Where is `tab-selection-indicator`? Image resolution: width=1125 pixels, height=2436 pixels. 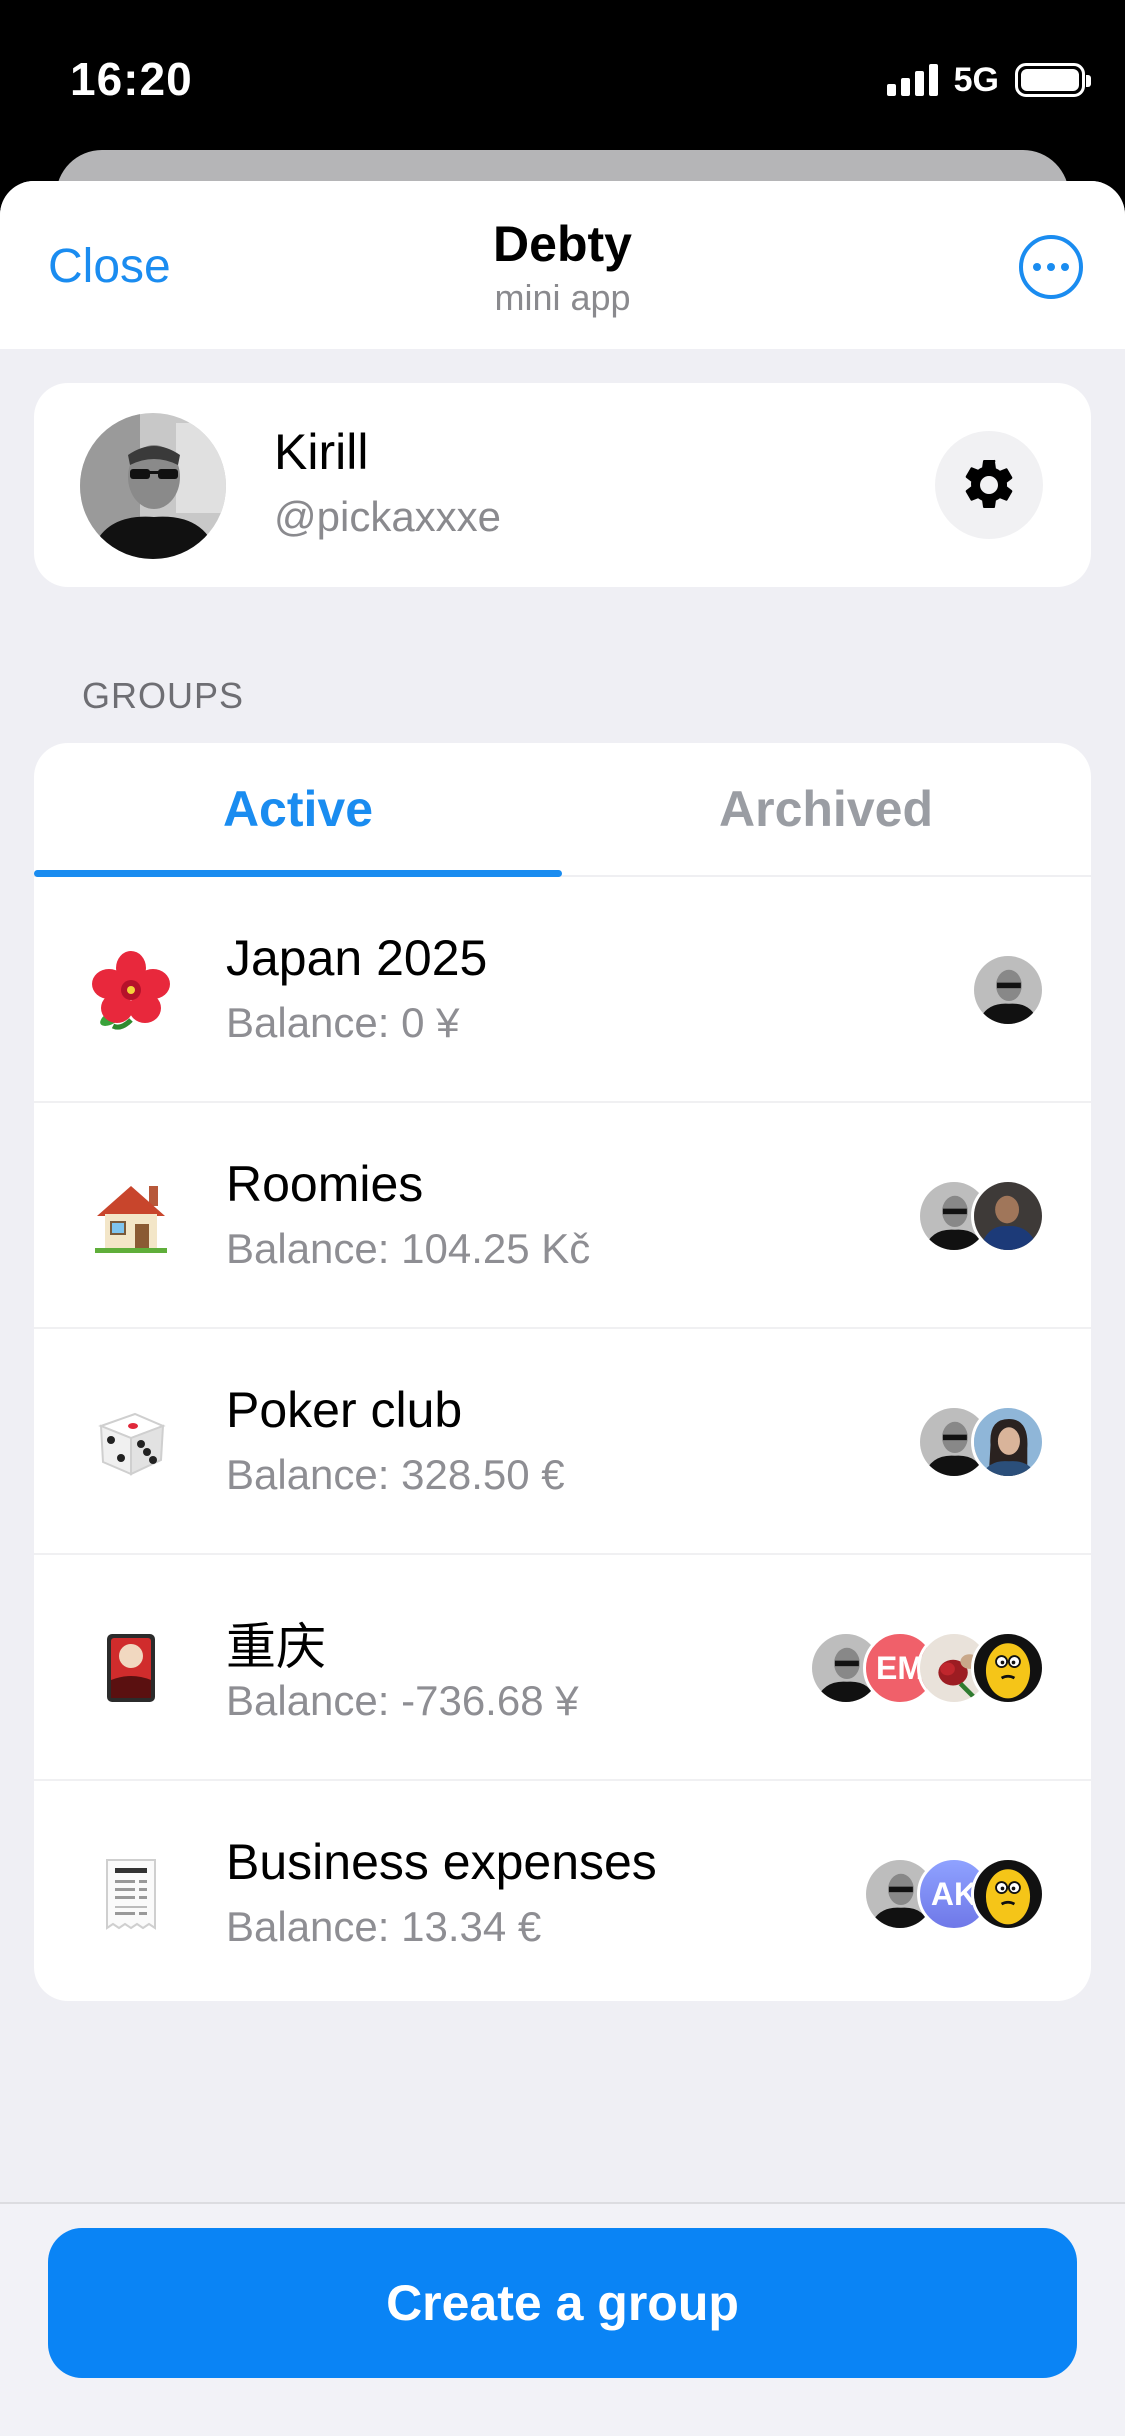 tab-selection-indicator is located at coordinates (298, 873).